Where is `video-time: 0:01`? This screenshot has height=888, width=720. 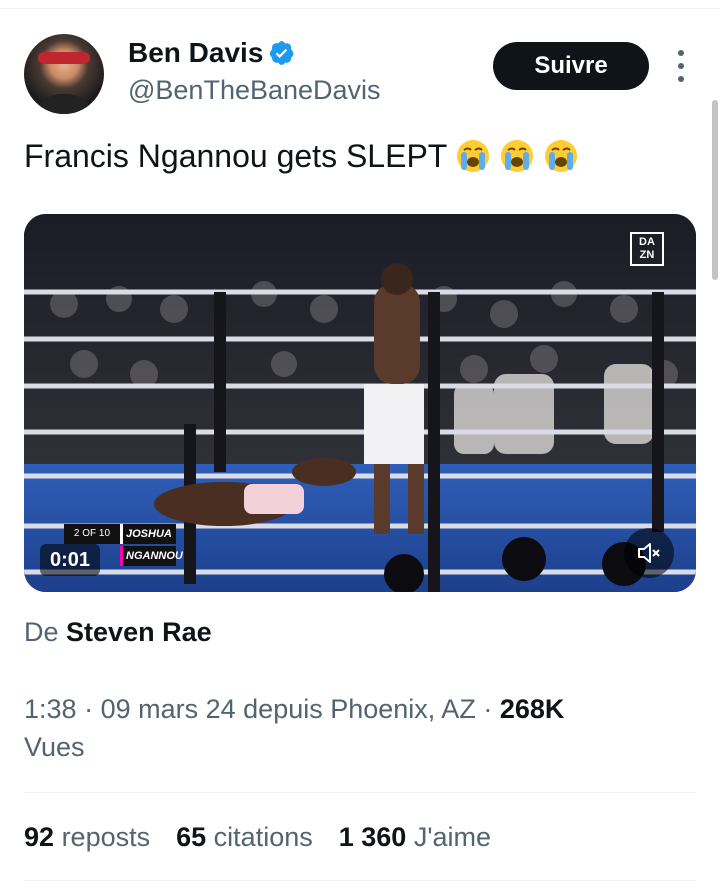 video-time: 0:01 is located at coordinates (70, 560).